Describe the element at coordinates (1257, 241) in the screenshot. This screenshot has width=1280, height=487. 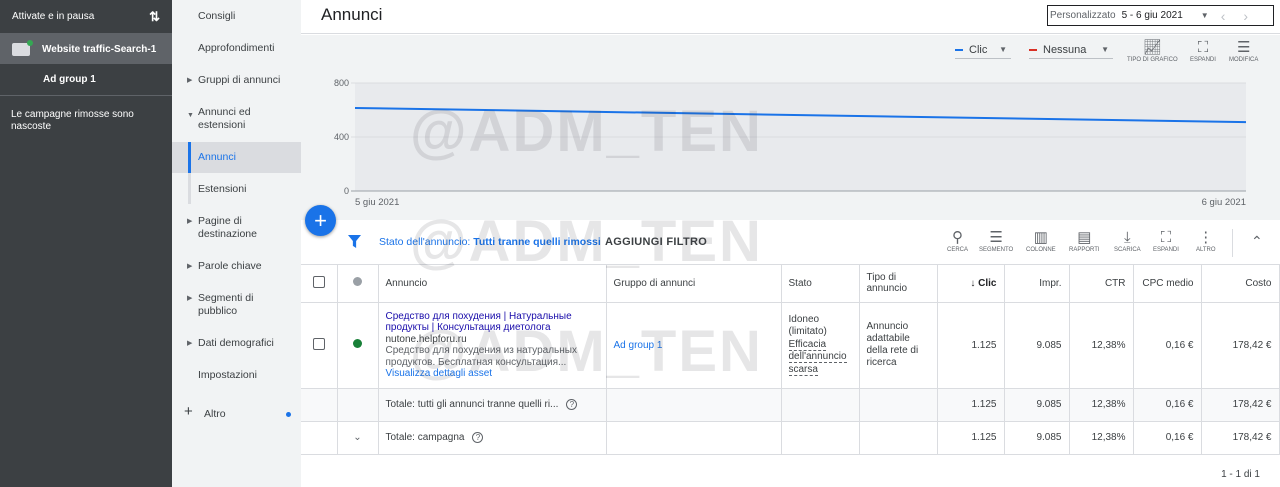
I see `collapse-chart-icon: ⌃` at that location.